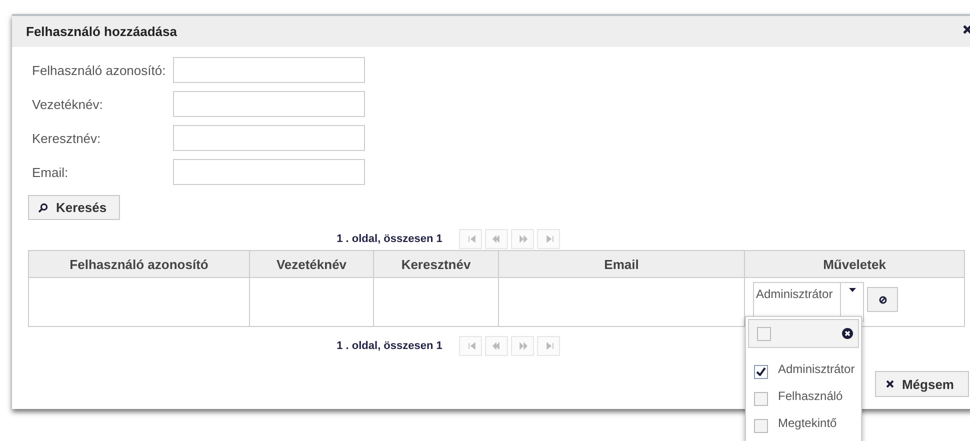  What do you see at coordinates (921, 384) in the screenshot?
I see `cancel-button: Mégsem` at bounding box center [921, 384].